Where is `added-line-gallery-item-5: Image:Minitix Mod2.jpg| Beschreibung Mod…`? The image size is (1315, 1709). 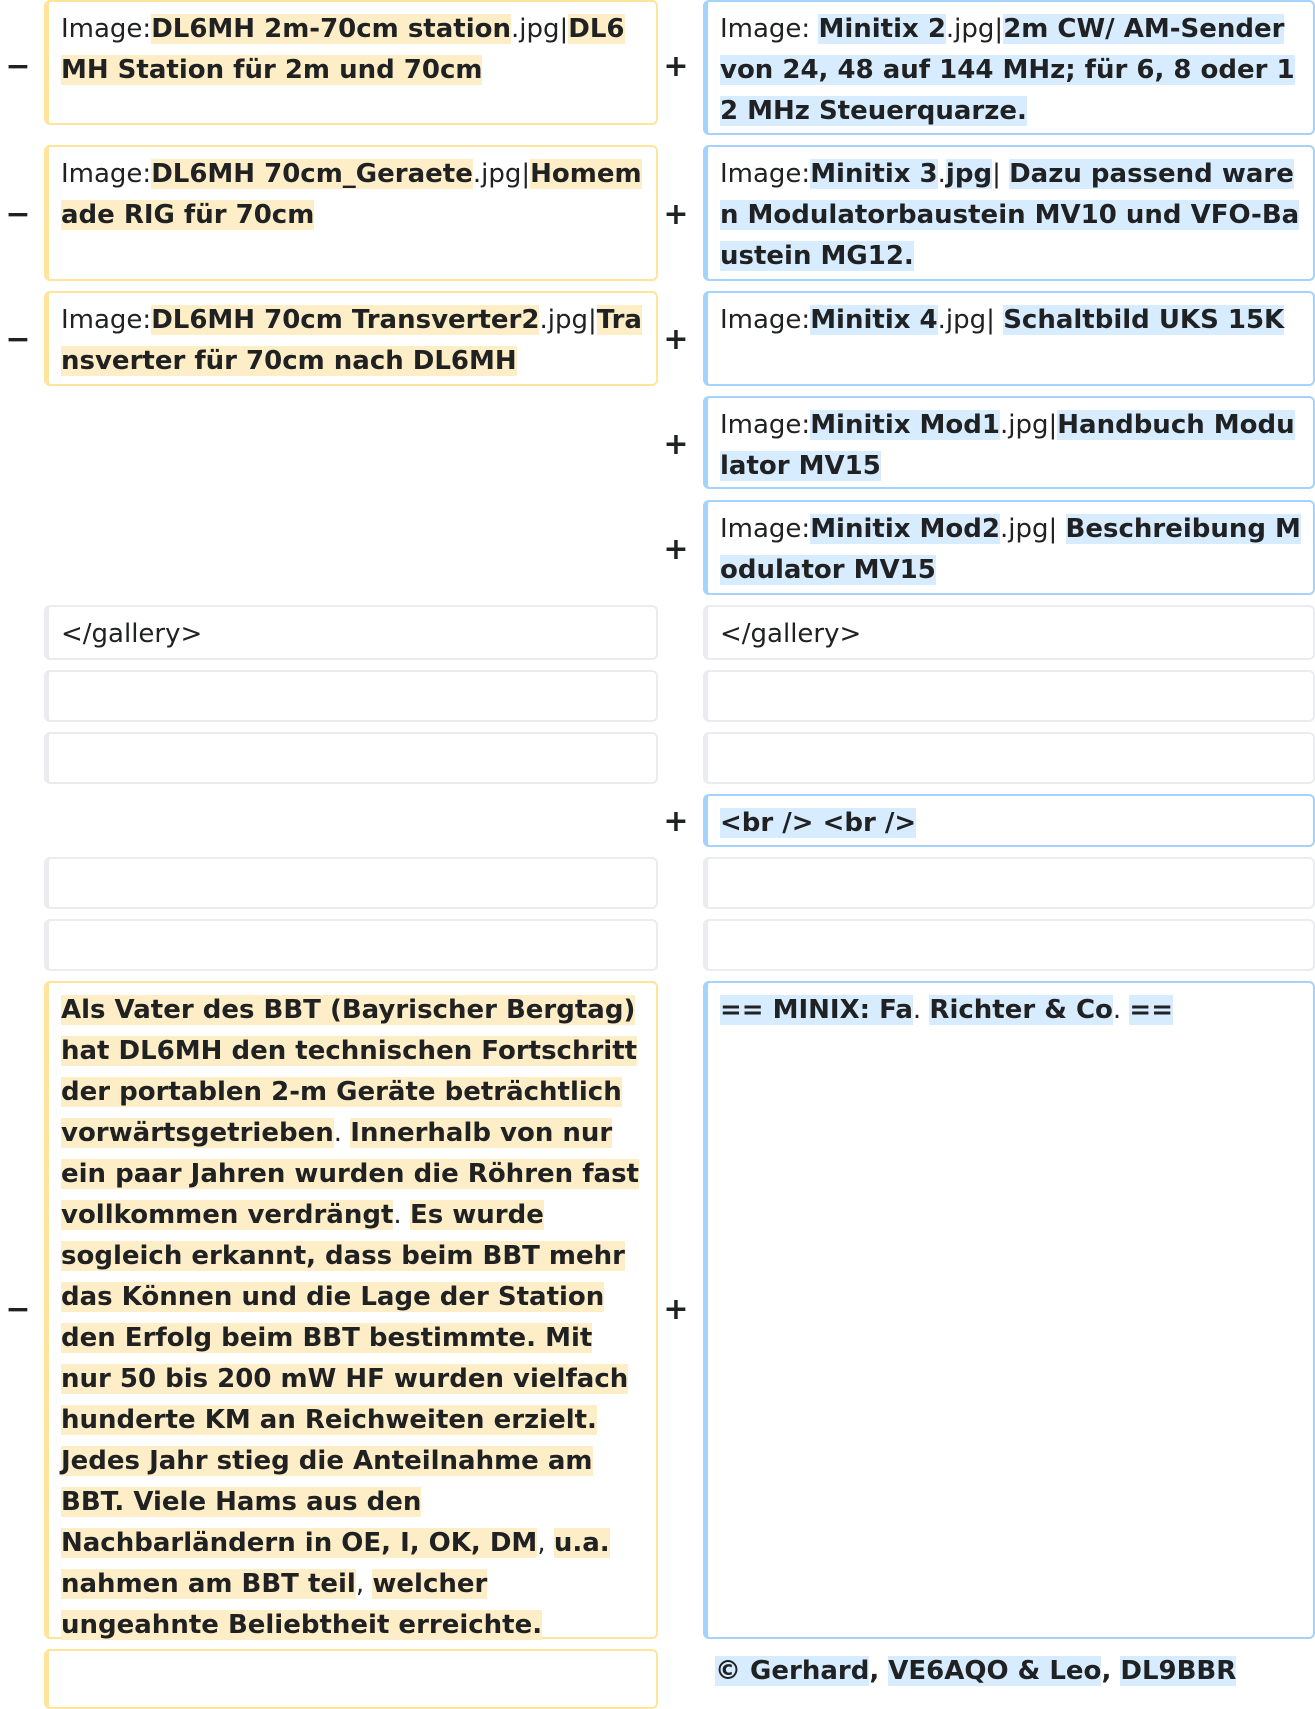
added-line-gallery-item-5: Image:Minitix Mod2.jpg| Beschreibung Mod… is located at coordinates (1009, 547).